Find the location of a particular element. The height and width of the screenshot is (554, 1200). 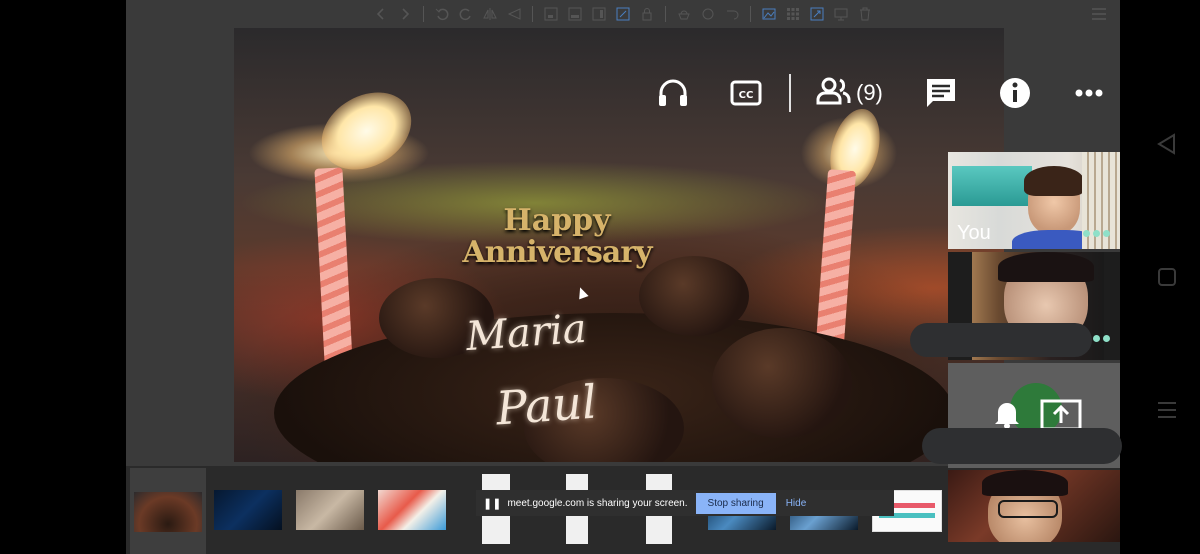

share-message: meet.google.com is sharing your screen. is located at coordinates (597, 503).